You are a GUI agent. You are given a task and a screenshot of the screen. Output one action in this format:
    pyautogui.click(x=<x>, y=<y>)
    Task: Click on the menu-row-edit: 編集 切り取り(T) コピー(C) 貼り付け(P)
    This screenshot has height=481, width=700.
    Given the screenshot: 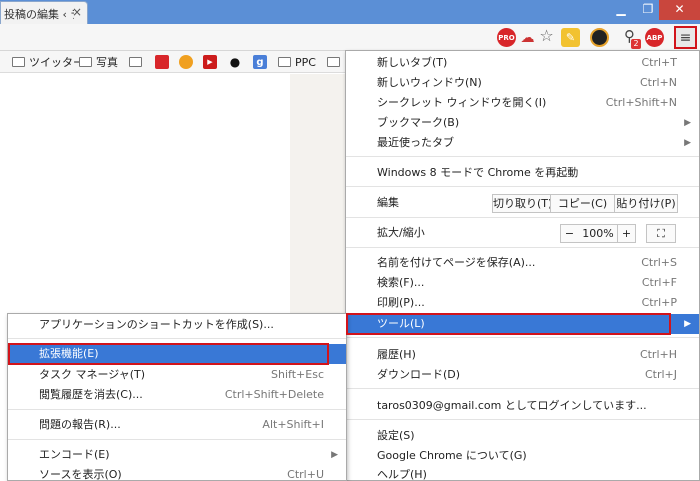 What is the action you would take?
    pyautogui.click(x=522, y=203)
    